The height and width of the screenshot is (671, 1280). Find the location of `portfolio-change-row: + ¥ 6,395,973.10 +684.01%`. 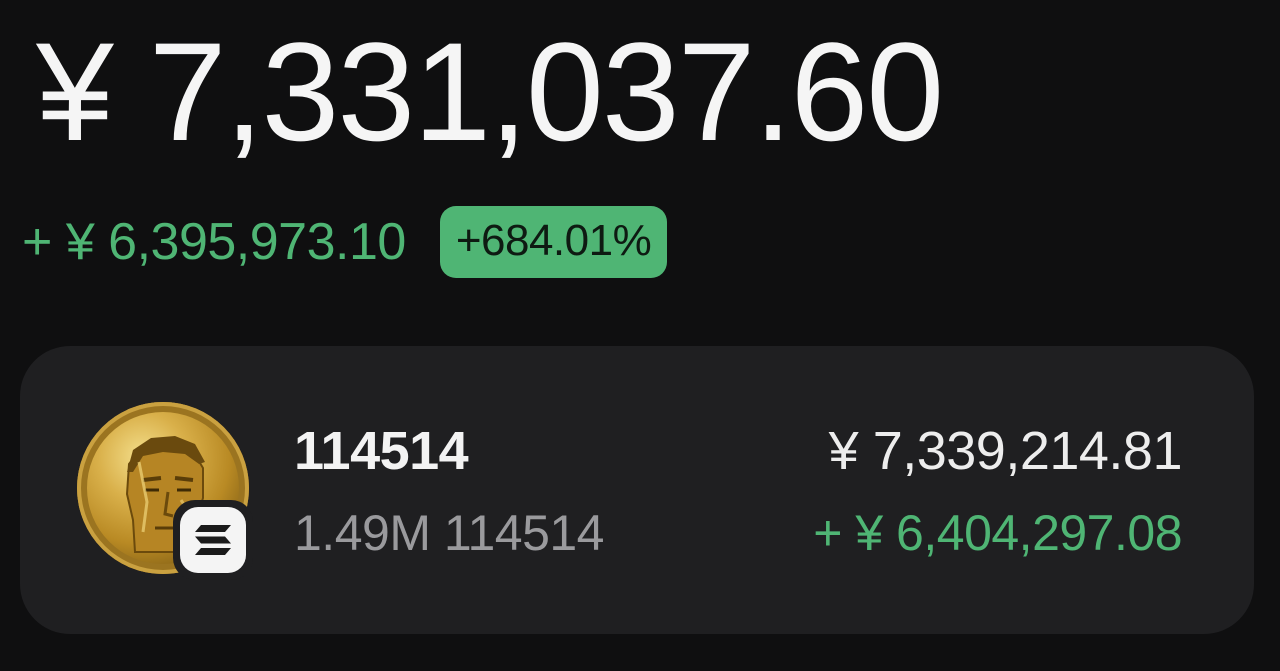

portfolio-change-row: + ¥ 6,395,973.10 +684.01% is located at coordinates (345, 242).